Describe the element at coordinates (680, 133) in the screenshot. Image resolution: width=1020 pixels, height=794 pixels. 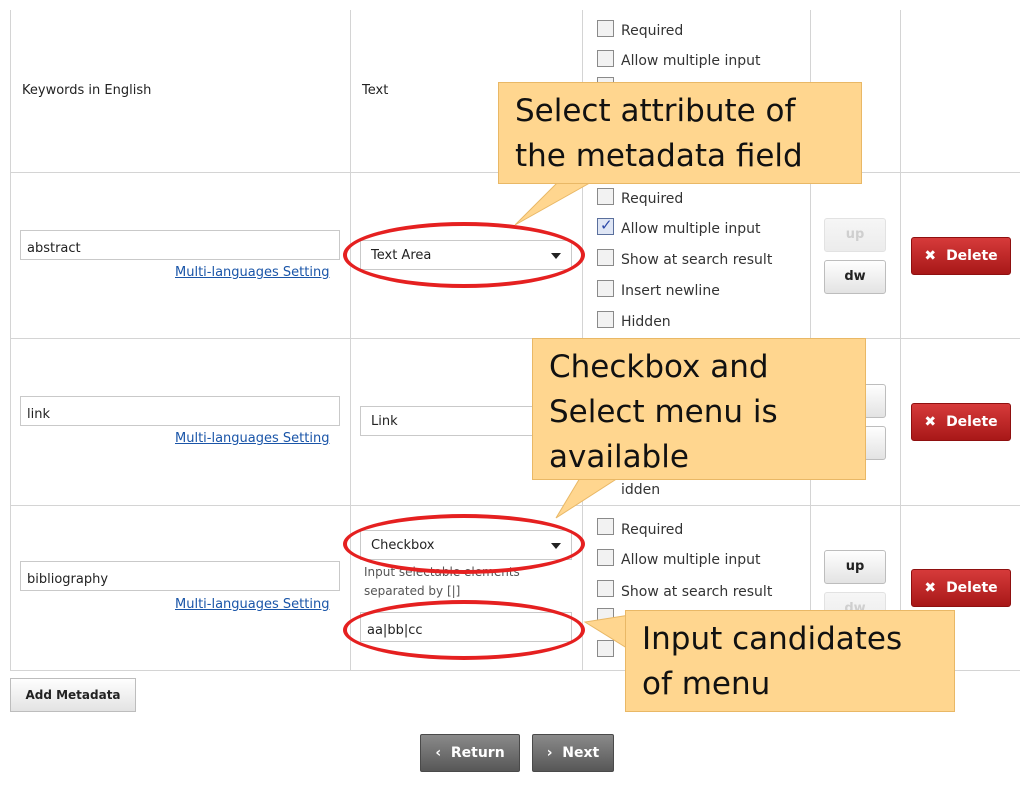
I see `callout-attribute: Select attribute of the metadata field` at that location.